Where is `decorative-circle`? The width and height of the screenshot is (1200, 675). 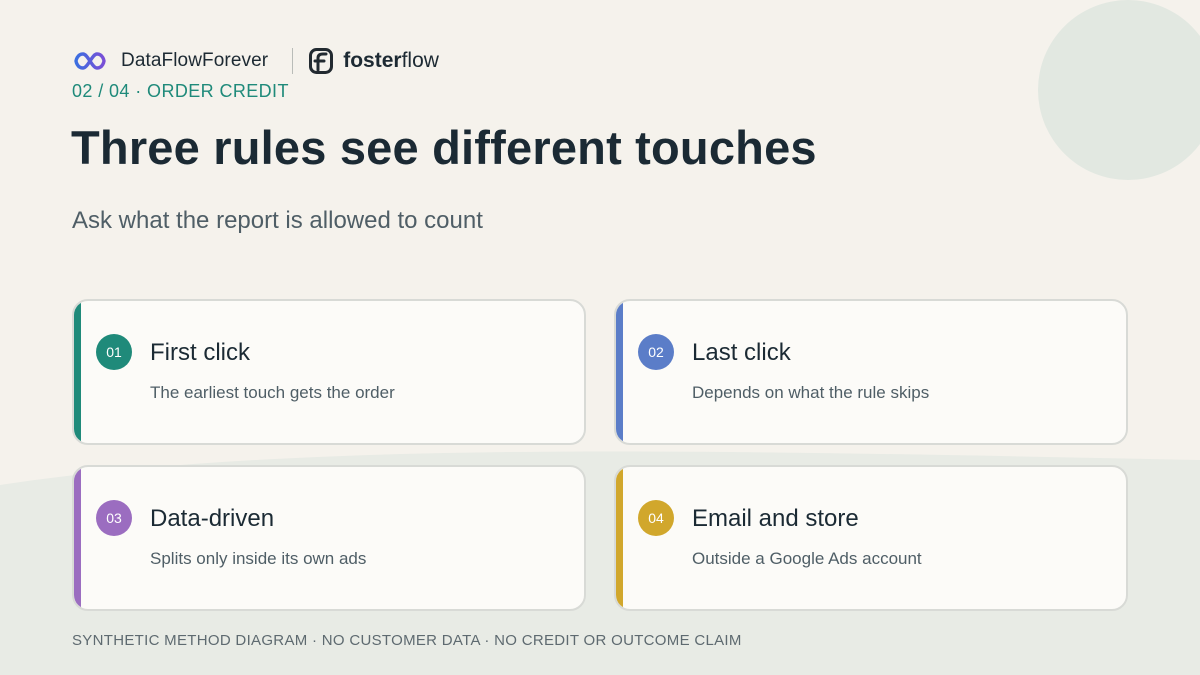 decorative-circle is located at coordinates (1119, 90).